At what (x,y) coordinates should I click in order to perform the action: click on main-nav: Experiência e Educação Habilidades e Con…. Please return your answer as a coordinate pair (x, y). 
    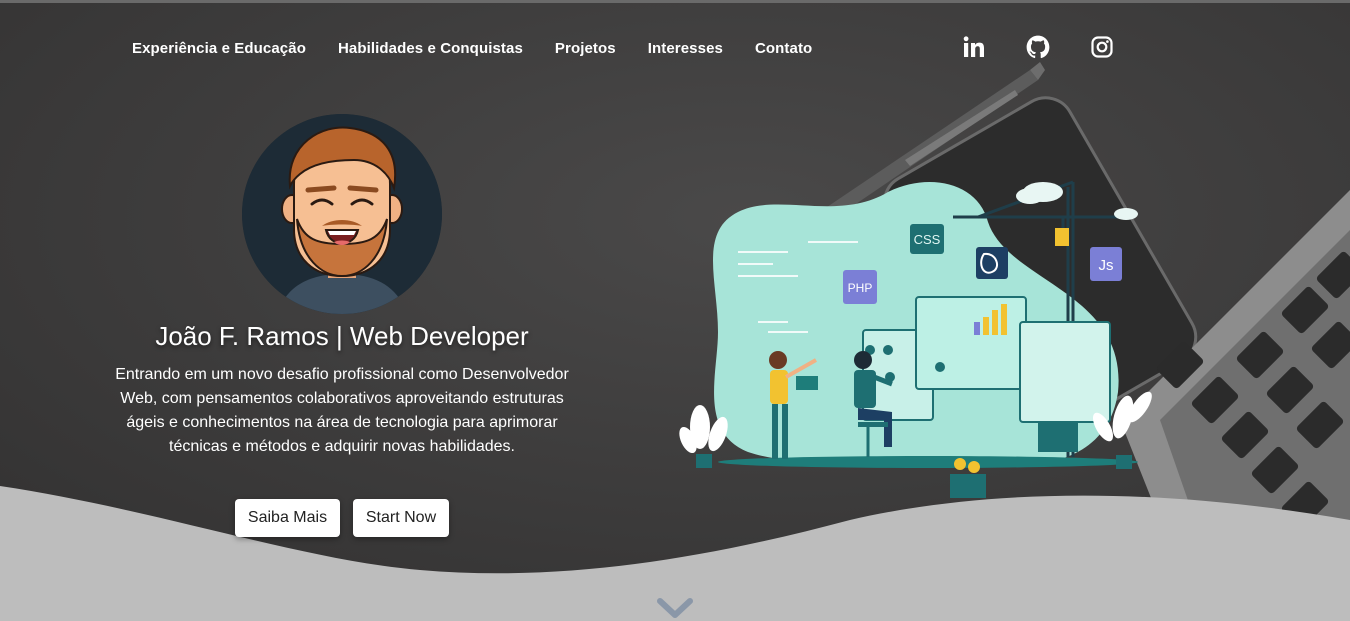
    Looking at the image, I should click on (488, 48).